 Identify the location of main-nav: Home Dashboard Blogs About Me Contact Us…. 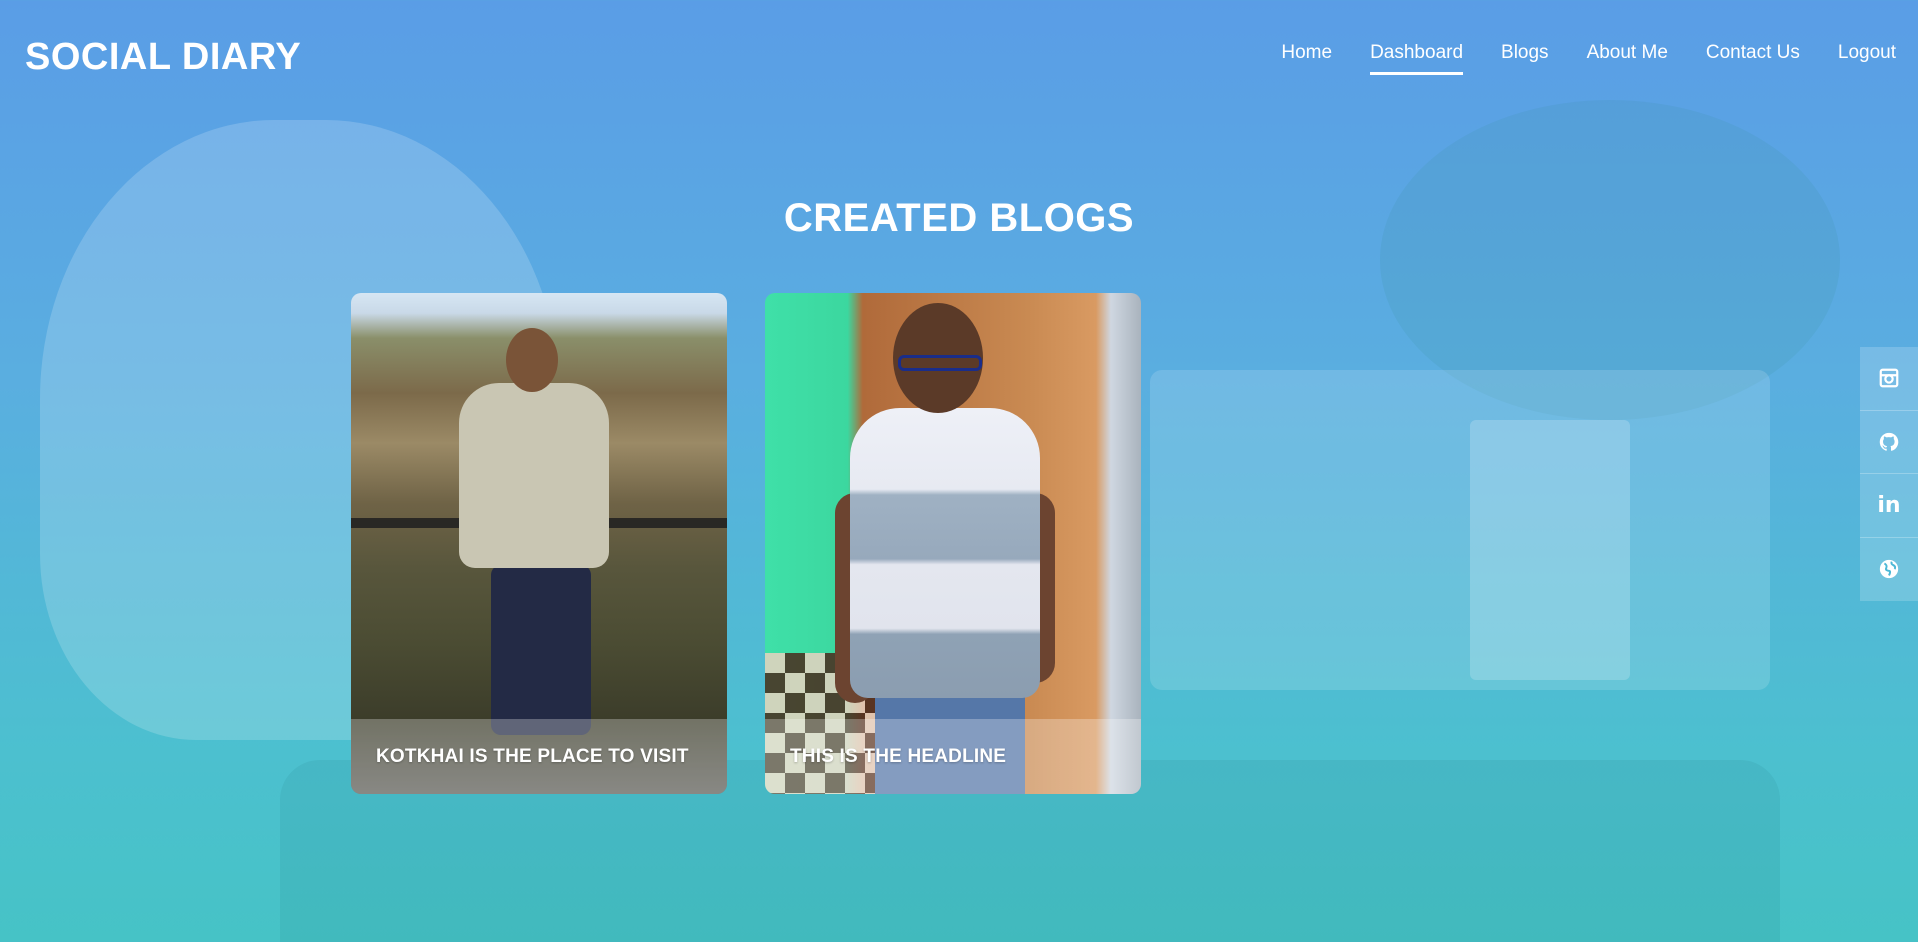
(1588, 58).